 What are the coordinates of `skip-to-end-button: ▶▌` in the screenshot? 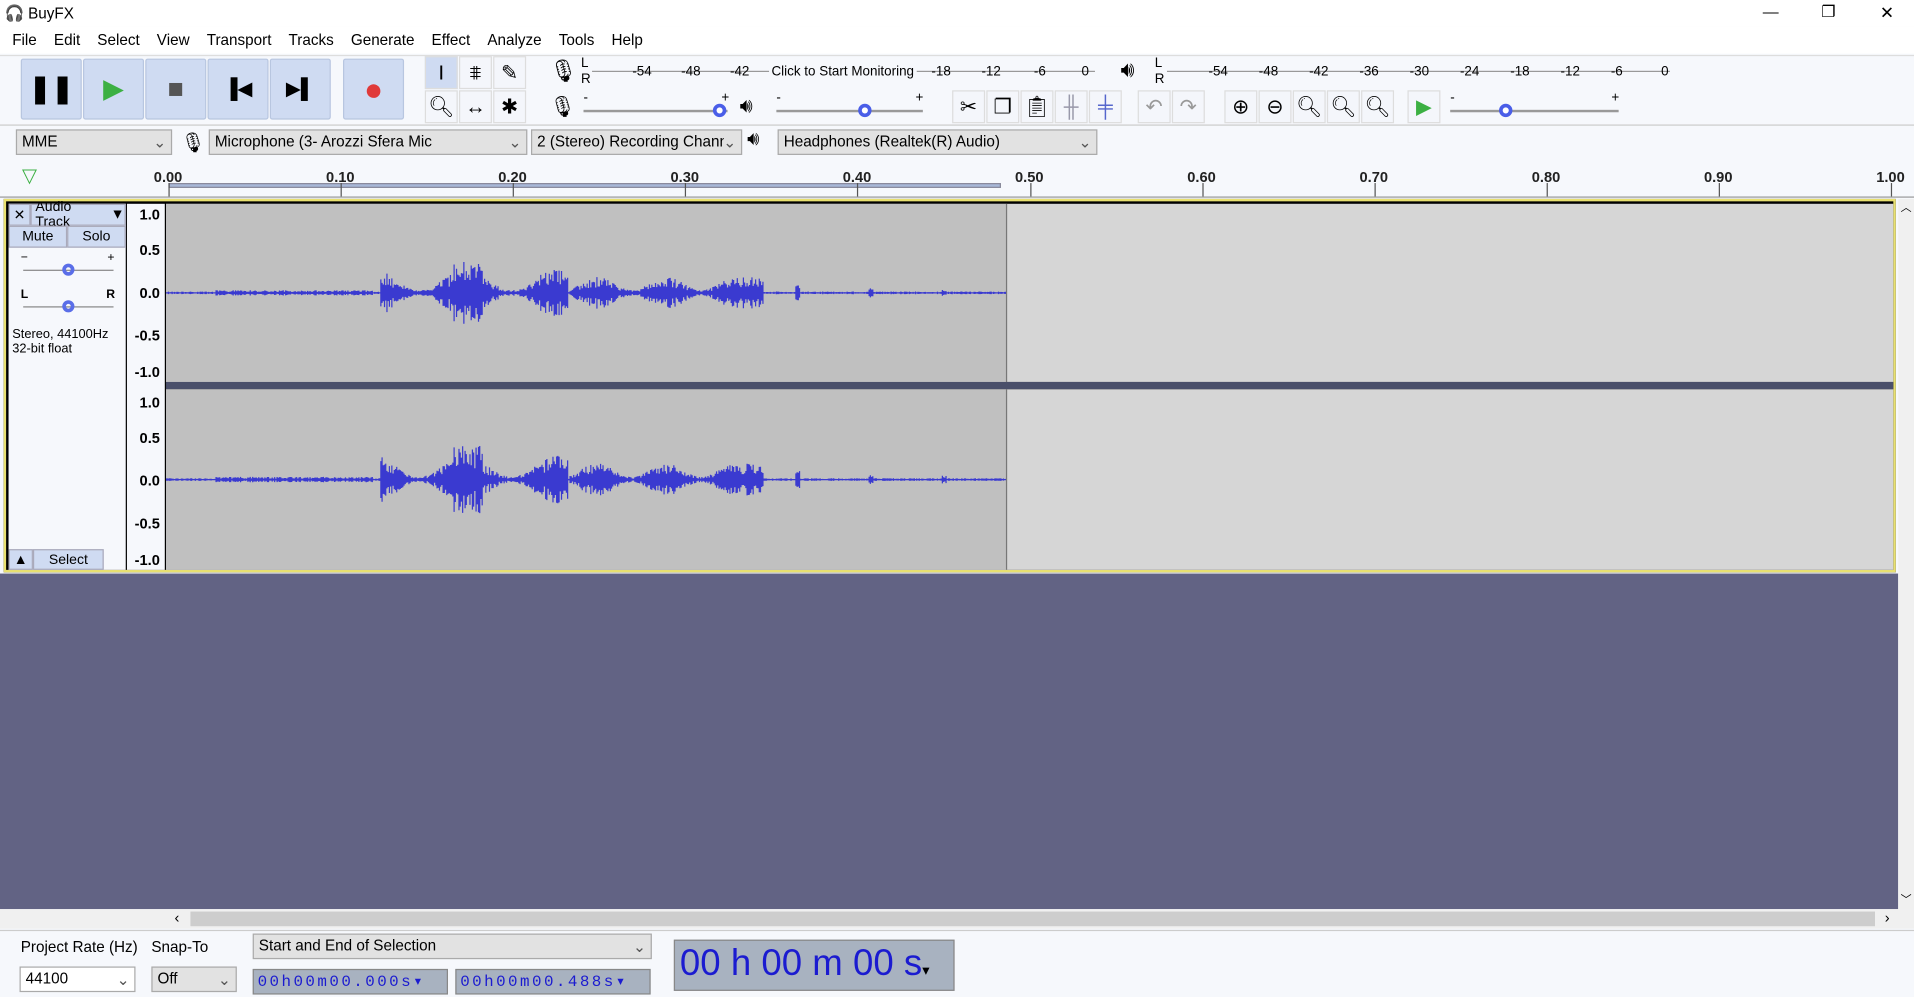 It's located at (300, 89).